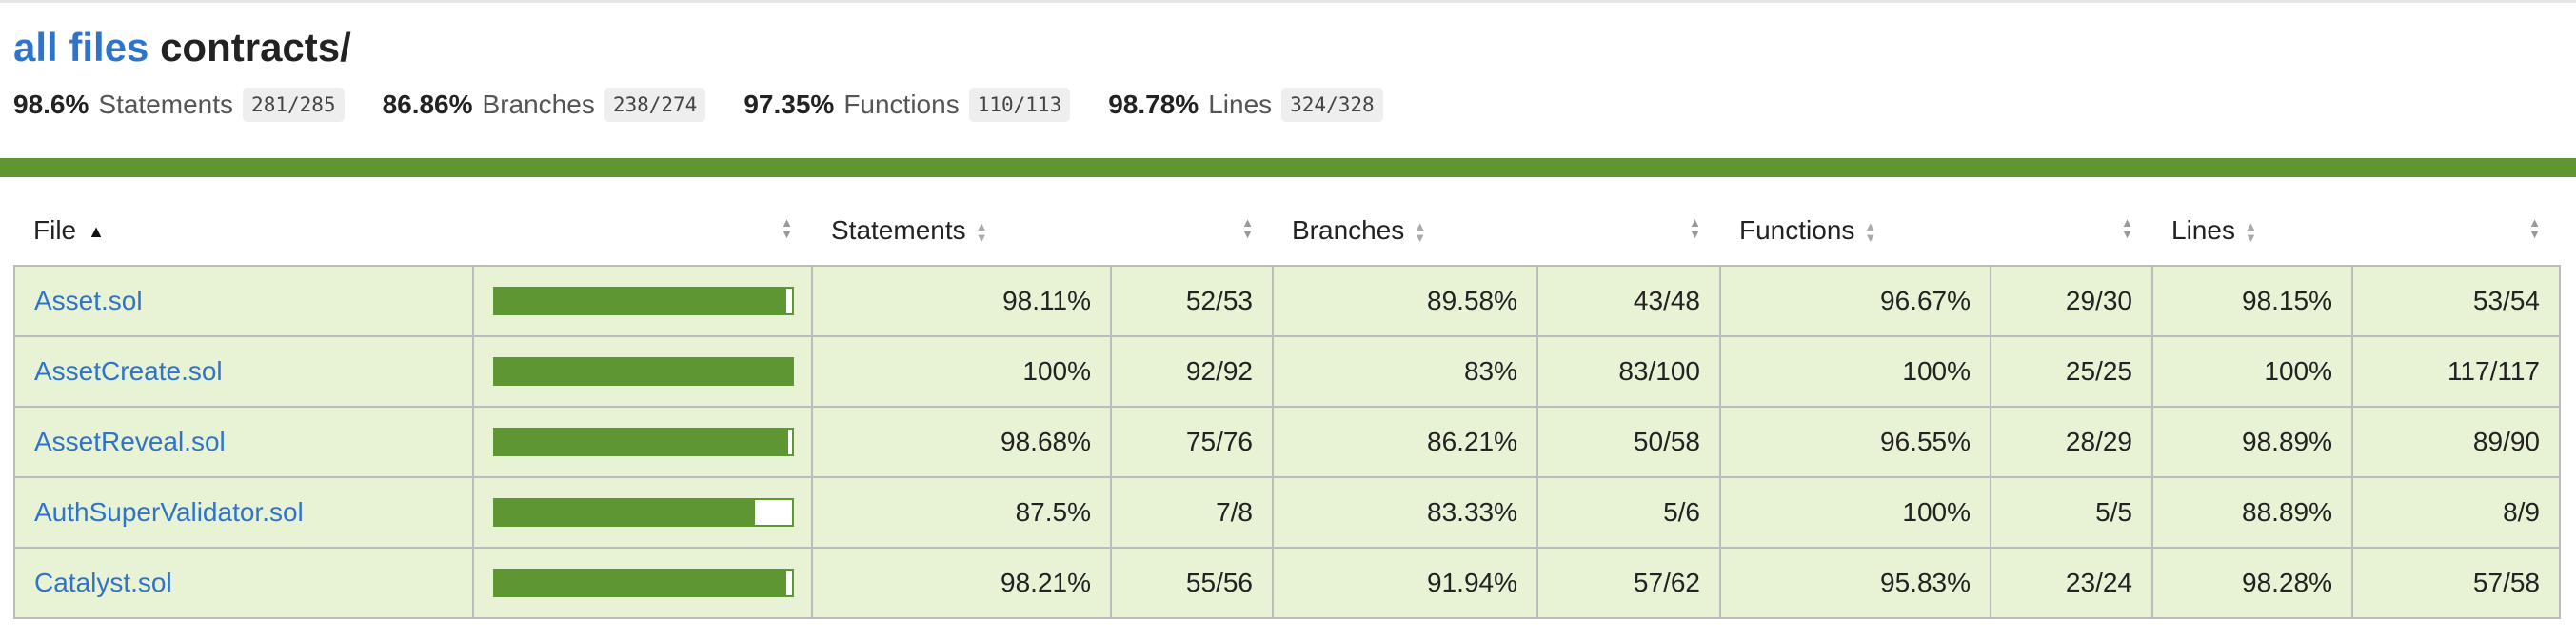 The height and width of the screenshot is (642, 2576). I want to click on page-title: all files contracts/, so click(182, 47).